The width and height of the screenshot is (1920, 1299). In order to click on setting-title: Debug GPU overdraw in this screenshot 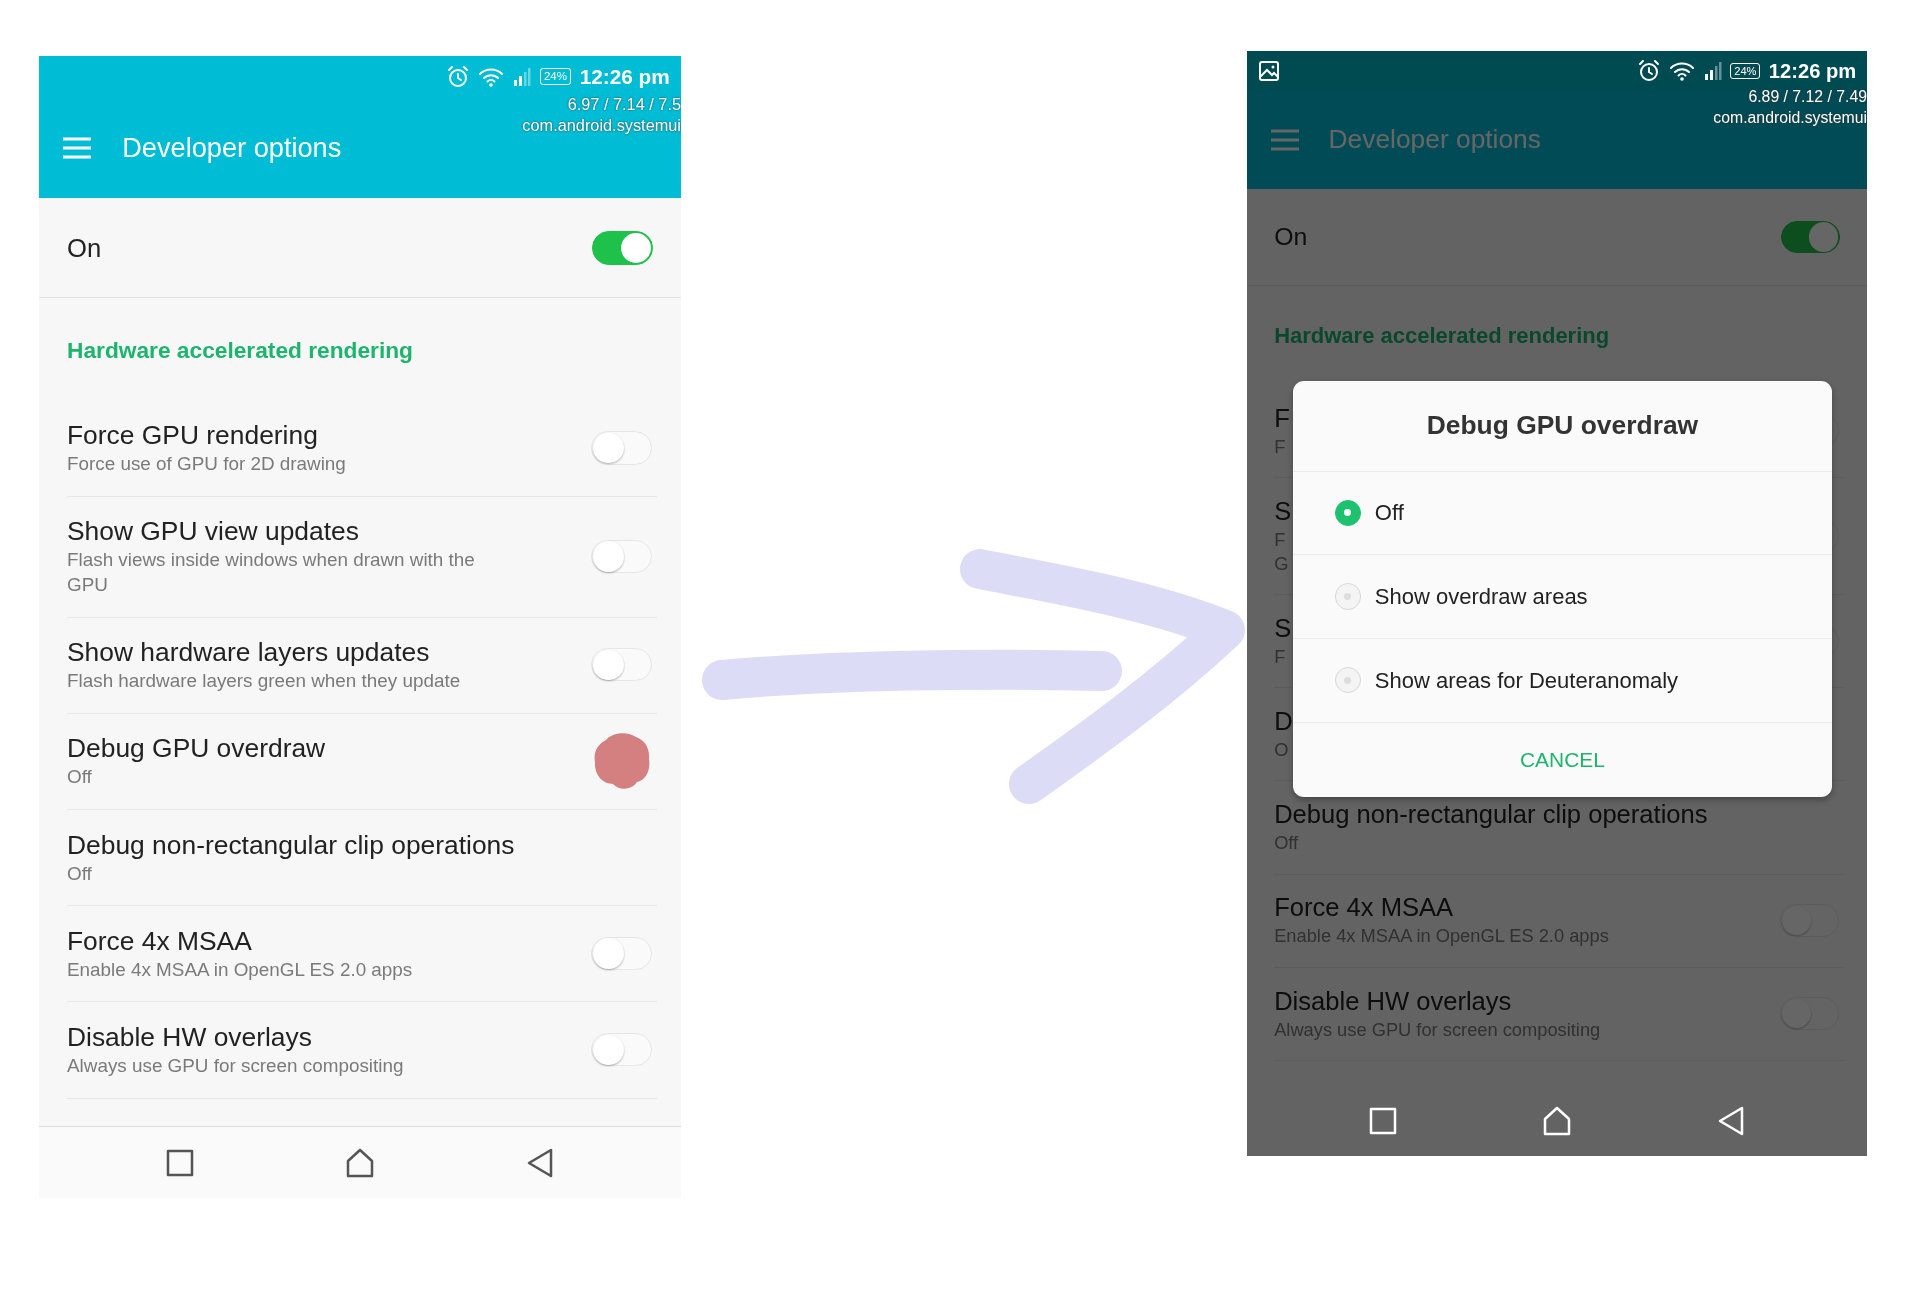, I will do `click(196, 749)`.